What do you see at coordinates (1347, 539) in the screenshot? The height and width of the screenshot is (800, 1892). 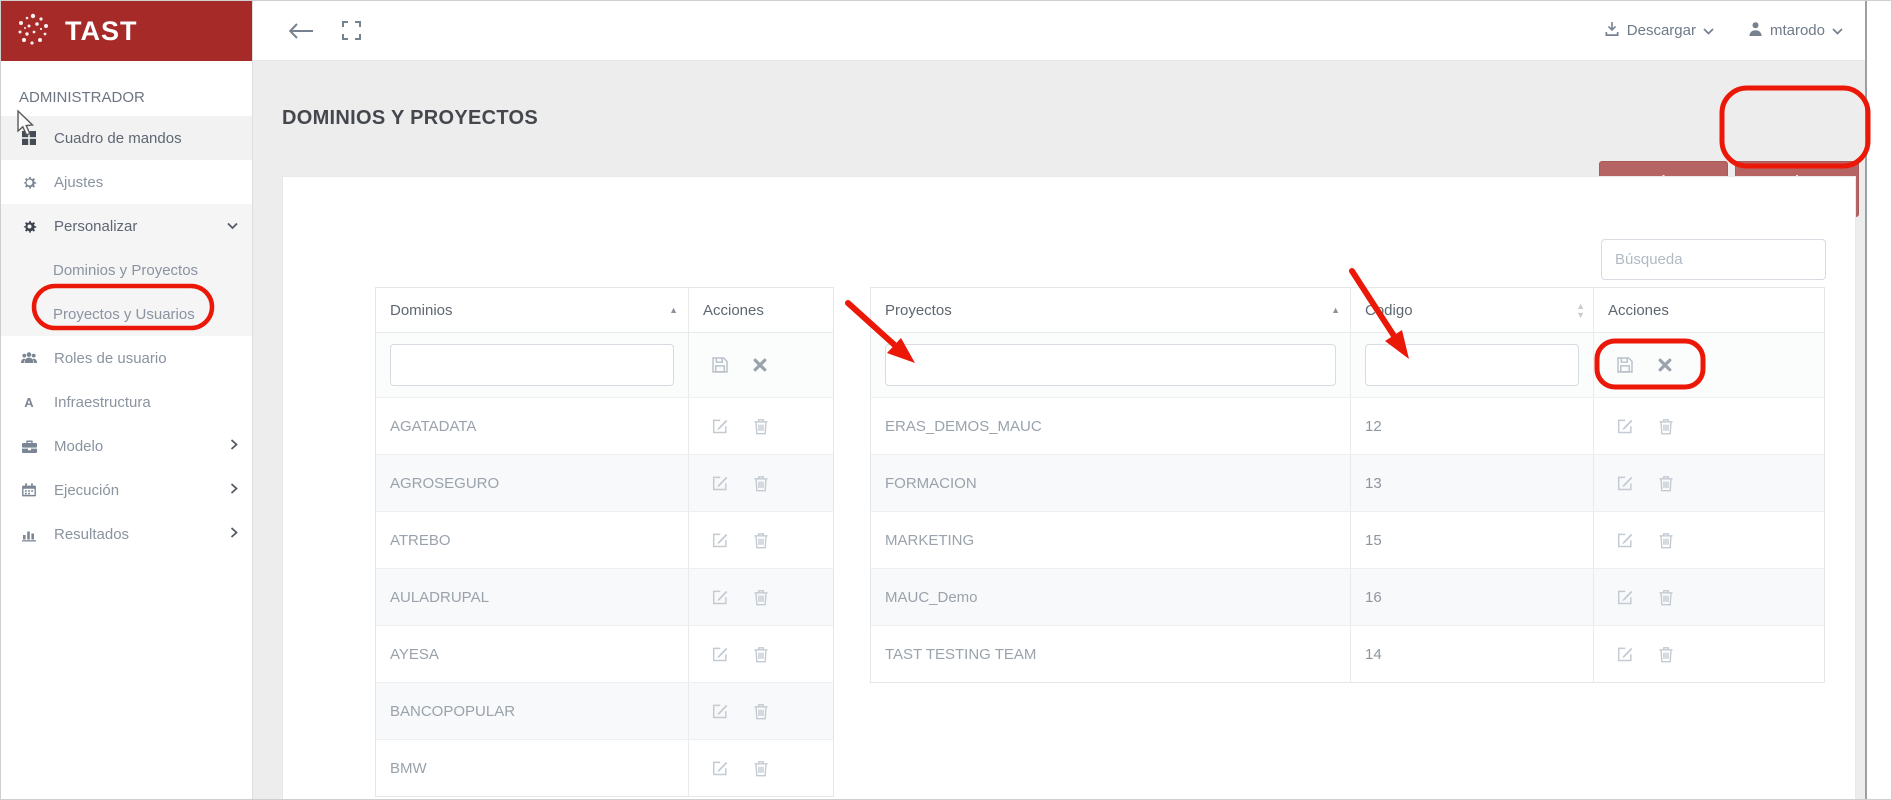 I see `proyecto-row: MARKETING 15` at bounding box center [1347, 539].